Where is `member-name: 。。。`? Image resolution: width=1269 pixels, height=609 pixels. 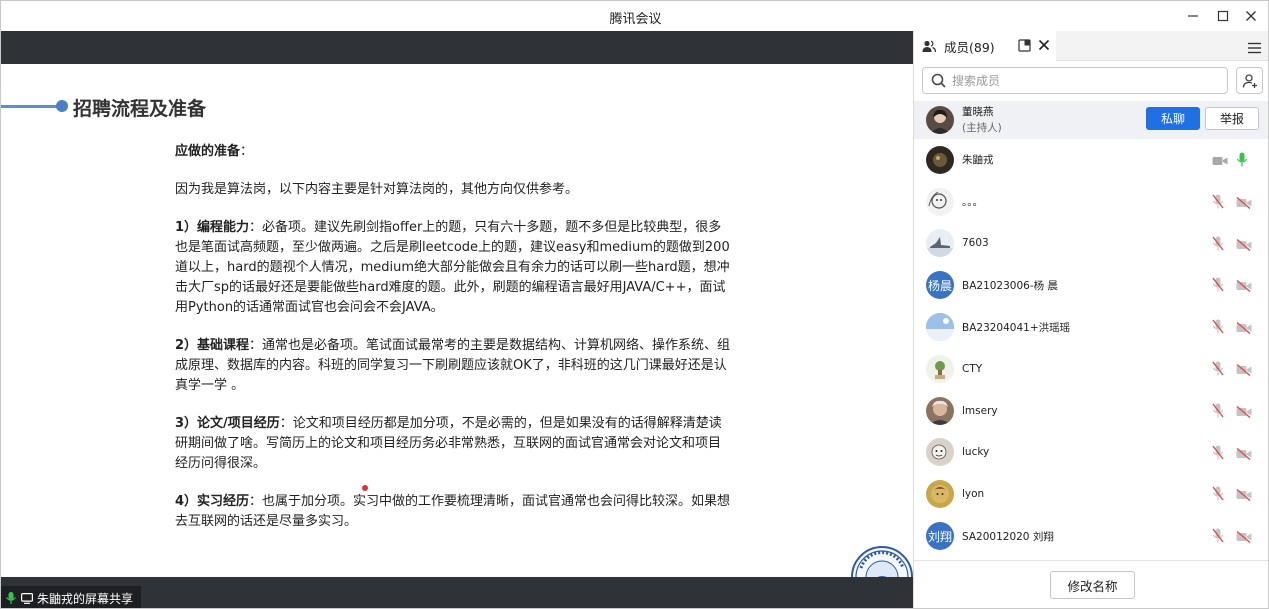
member-name: 。。。 is located at coordinates (972, 202).